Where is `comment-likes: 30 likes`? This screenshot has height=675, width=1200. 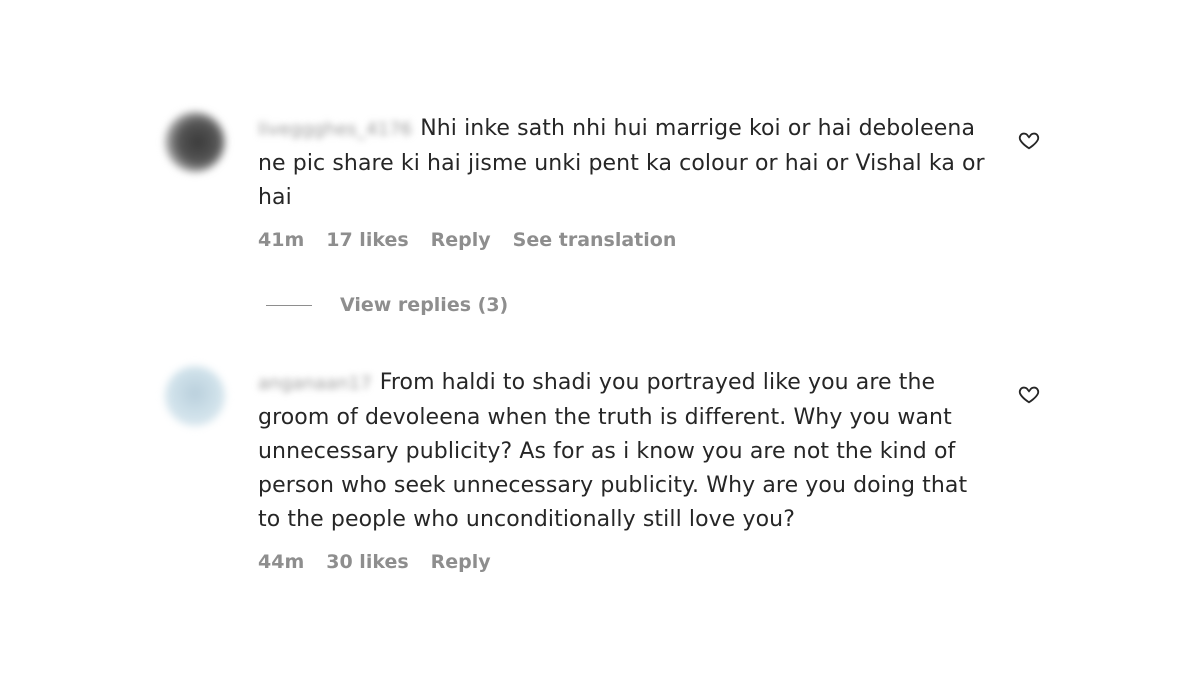
comment-likes: 30 likes is located at coordinates (367, 562).